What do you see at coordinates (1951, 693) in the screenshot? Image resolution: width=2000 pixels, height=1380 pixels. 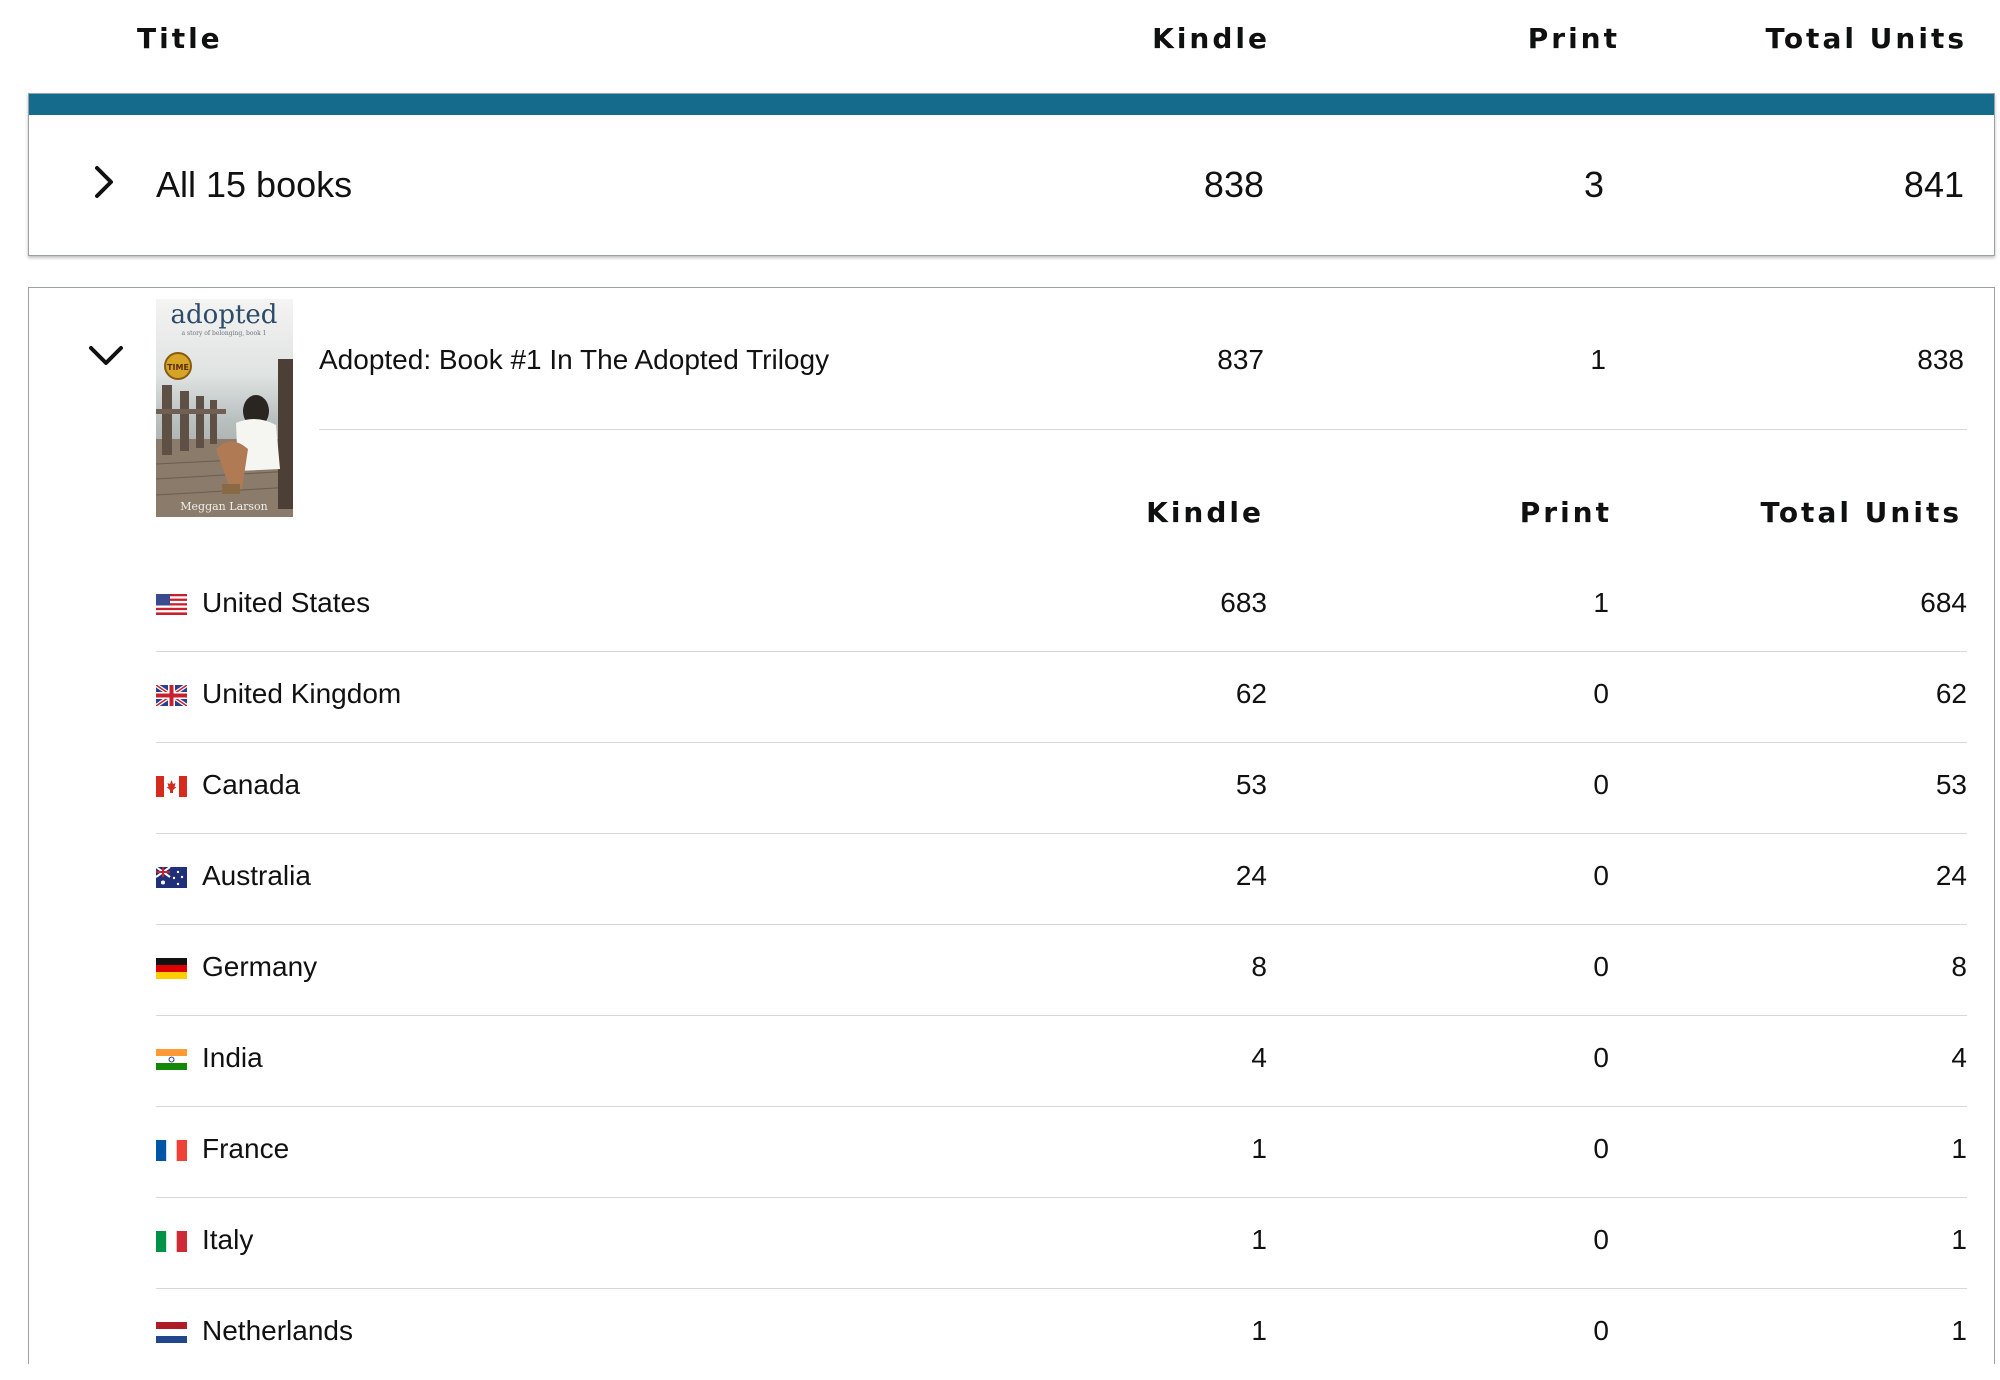 I see `country-total-count: 62` at bounding box center [1951, 693].